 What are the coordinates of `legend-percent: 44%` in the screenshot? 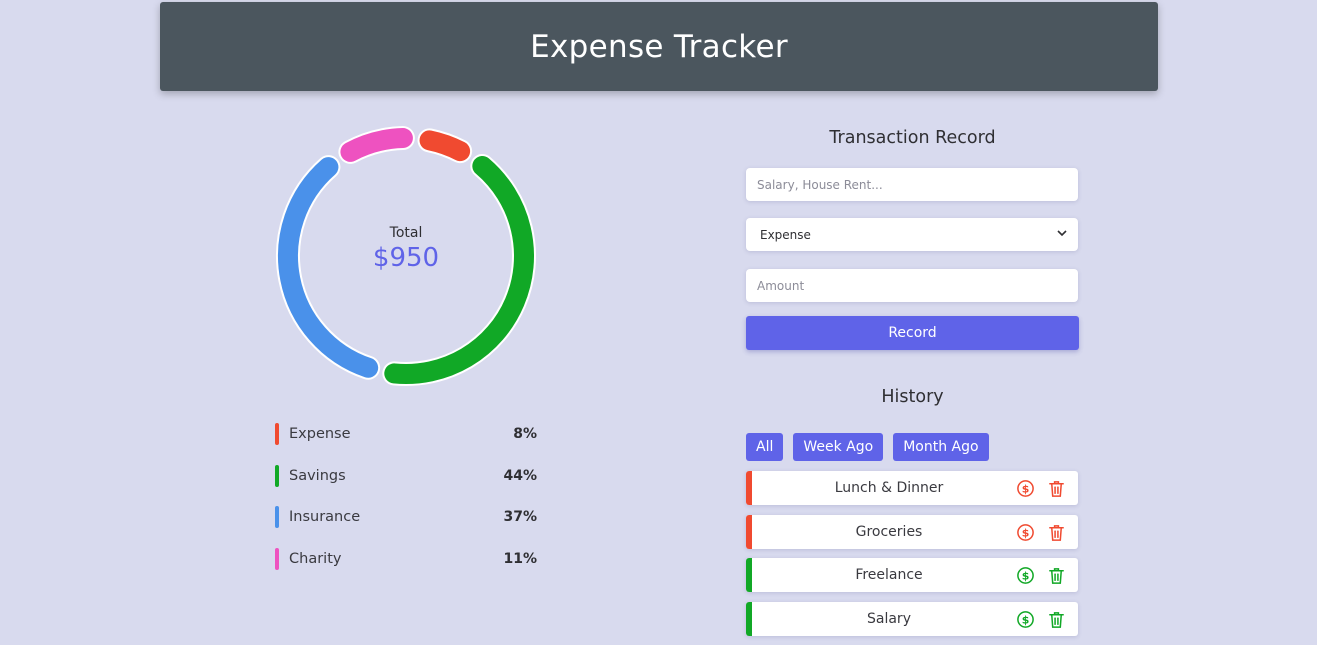 It's located at (520, 475).